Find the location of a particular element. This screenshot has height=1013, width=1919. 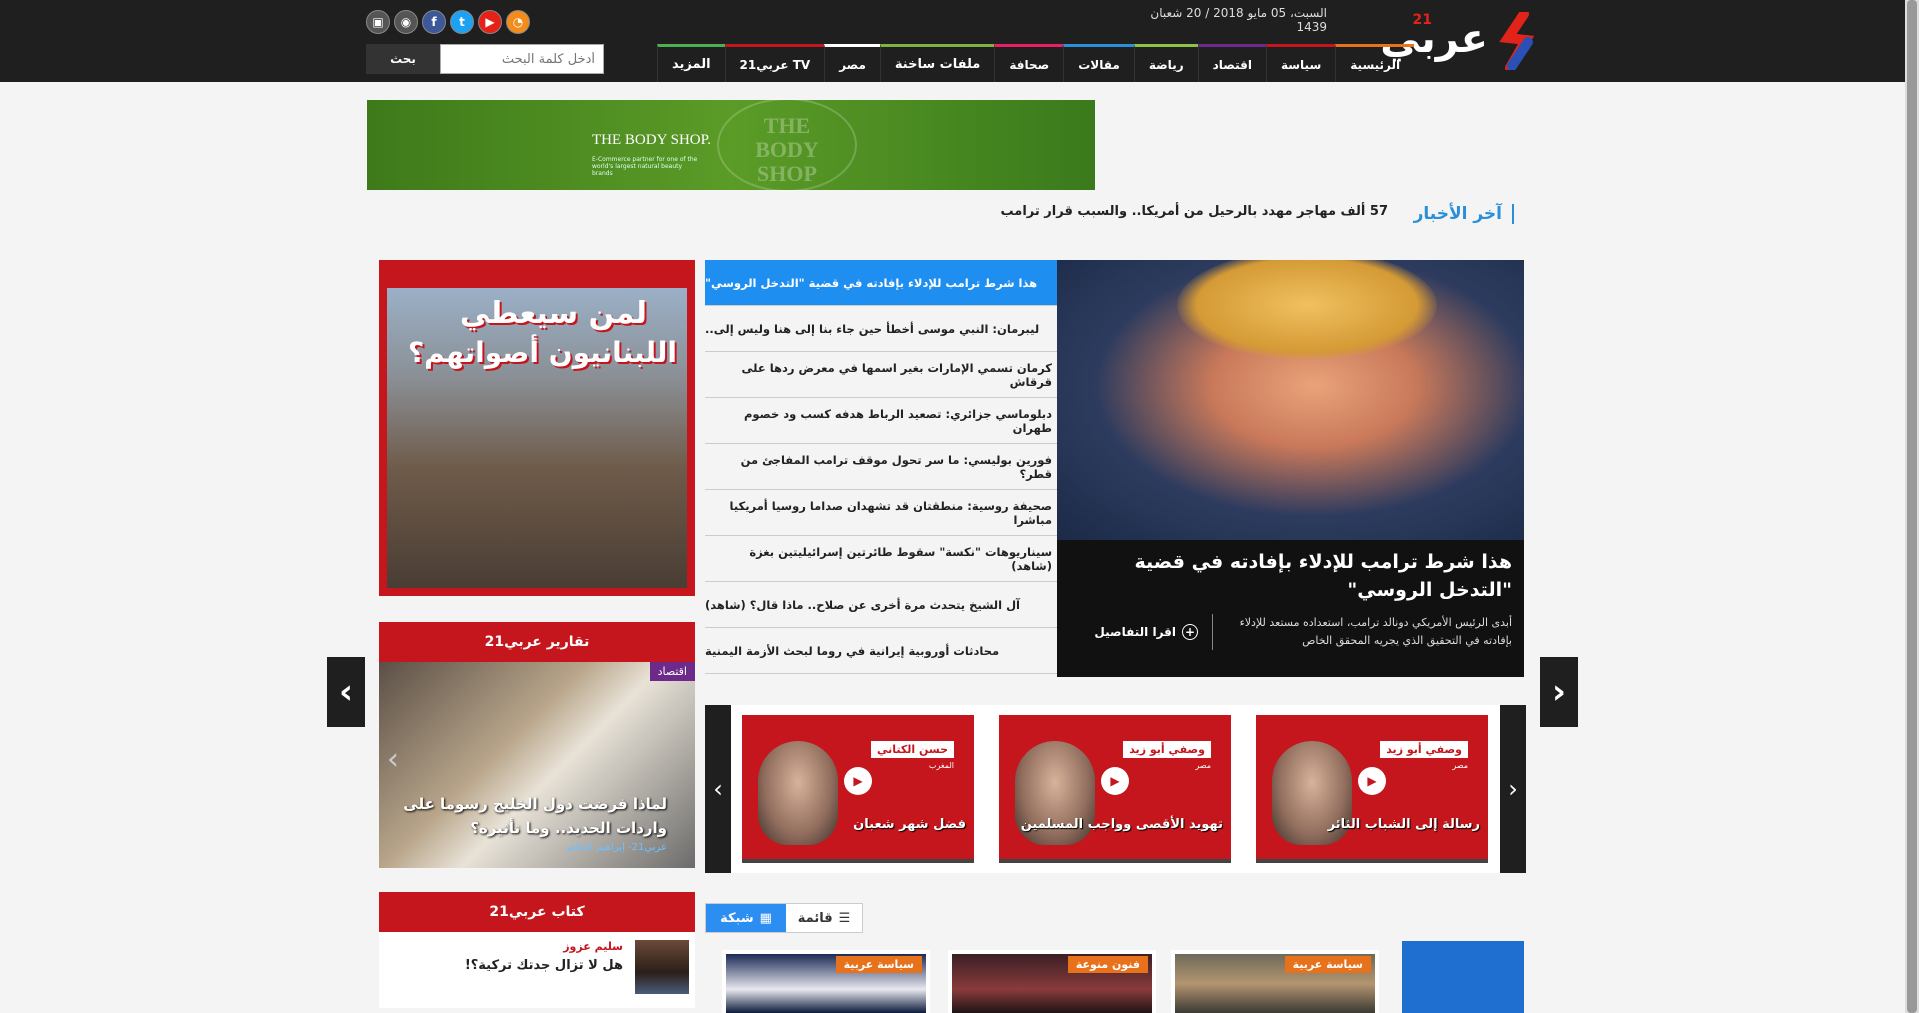

grid-label: شبكة is located at coordinates (737, 918).